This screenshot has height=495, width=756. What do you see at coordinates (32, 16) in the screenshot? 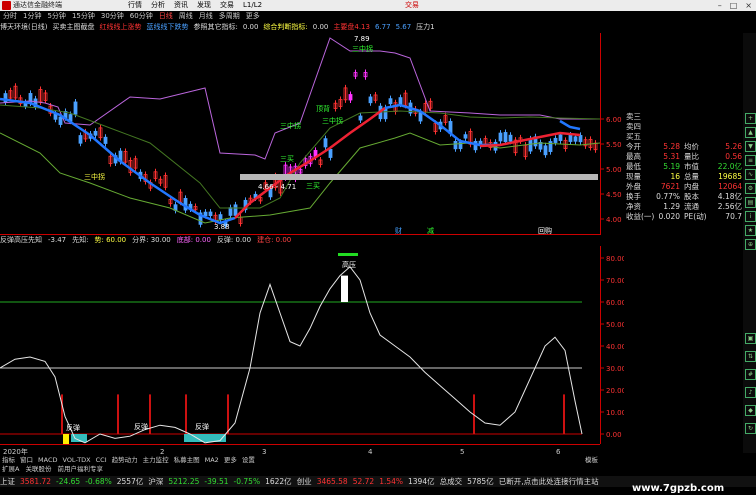
I see `period-tab: 1分钟` at bounding box center [32, 16].